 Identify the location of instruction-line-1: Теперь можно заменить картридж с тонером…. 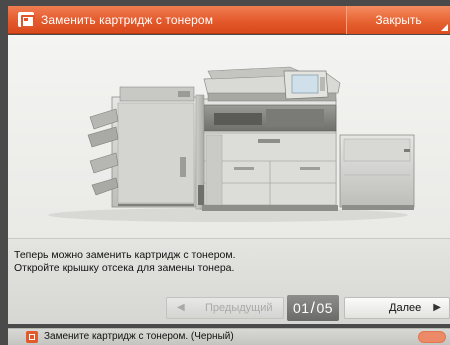
(125, 255).